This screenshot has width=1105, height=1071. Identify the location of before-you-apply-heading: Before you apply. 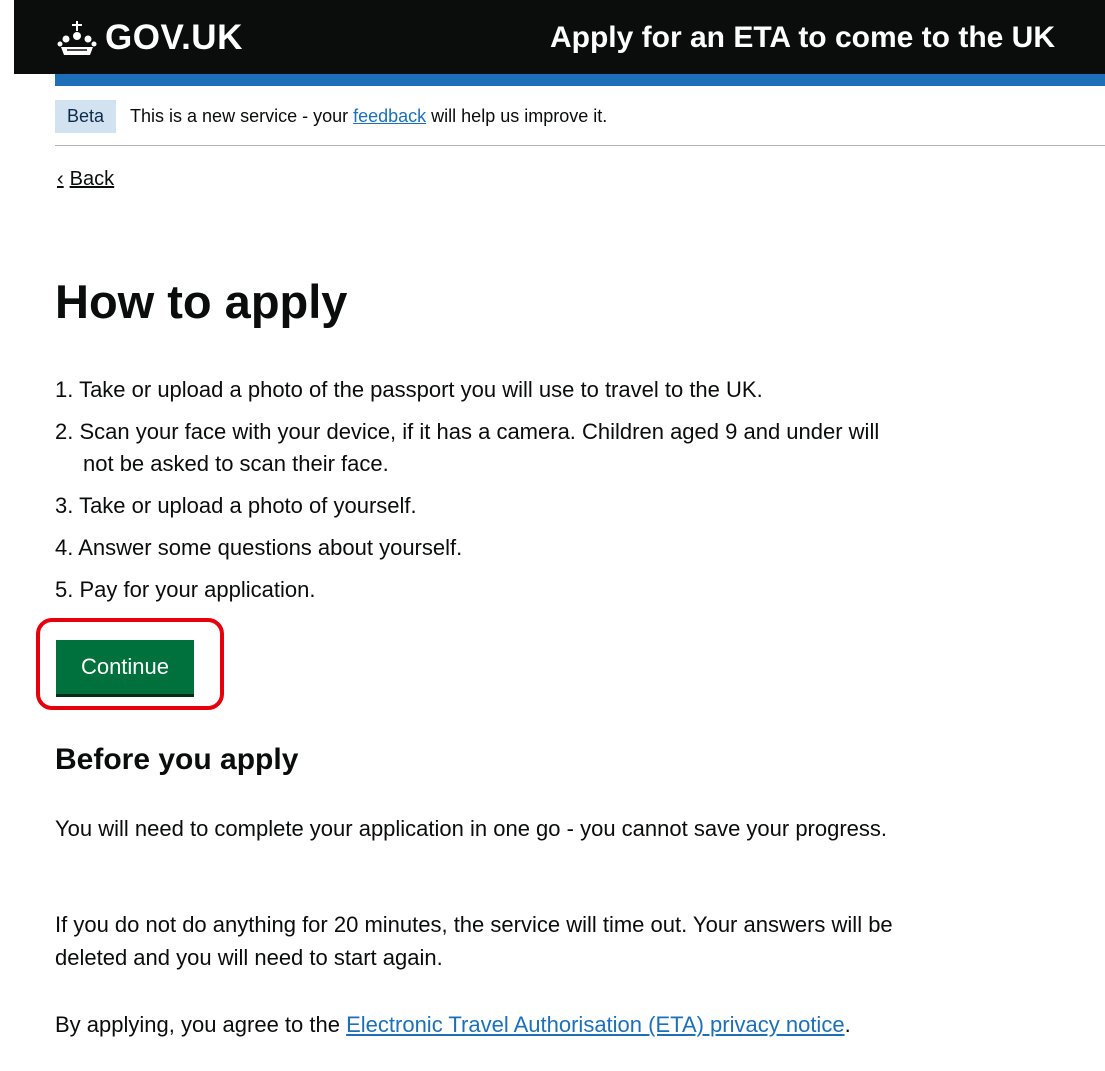
(177, 759).